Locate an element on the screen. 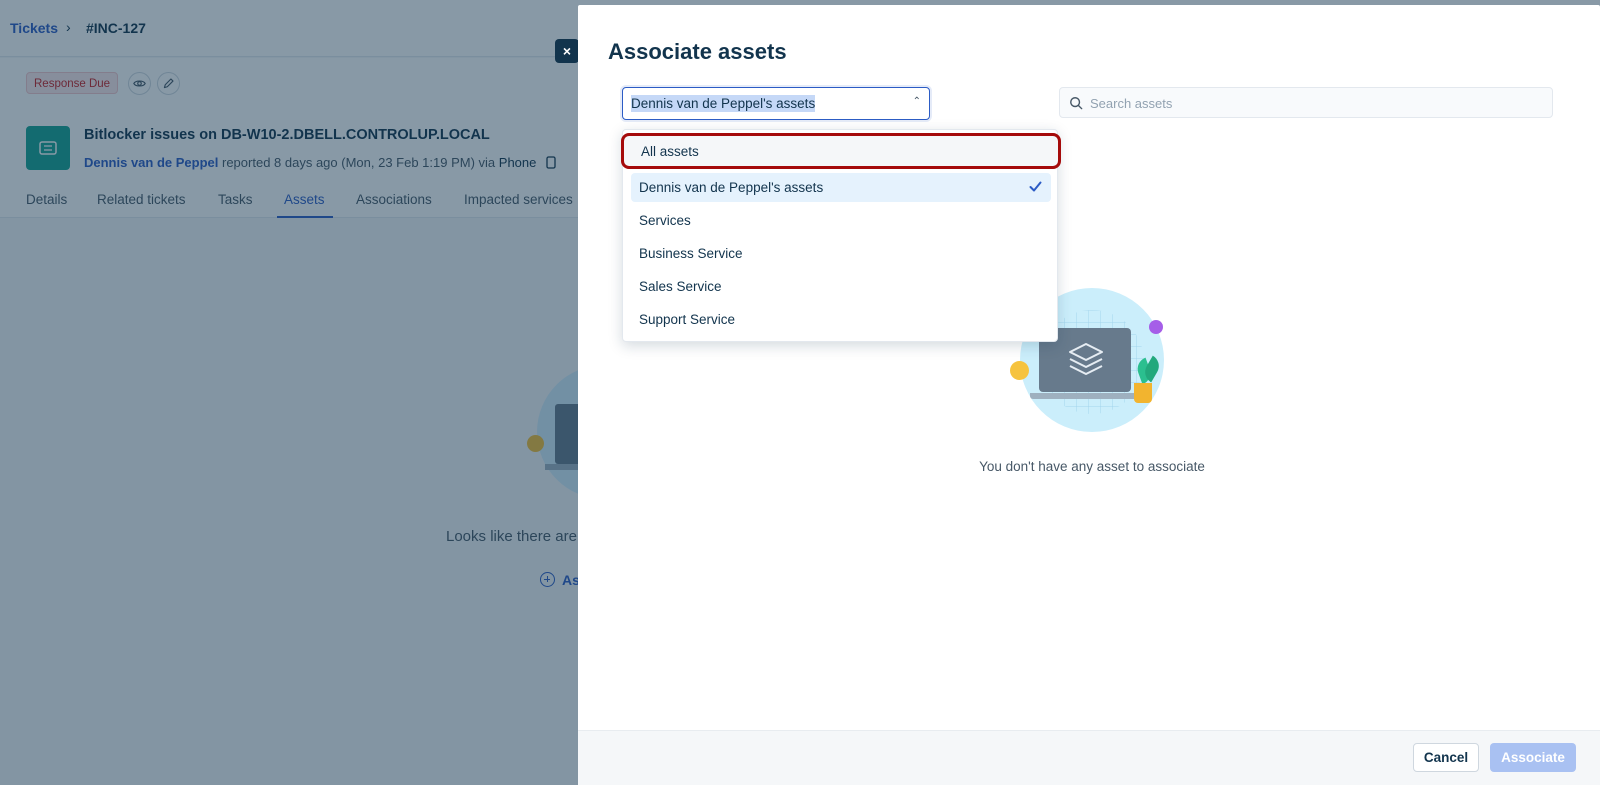 Image resolution: width=1600 pixels, height=785 pixels. dropdown-item-label: All assets is located at coordinates (670, 151).